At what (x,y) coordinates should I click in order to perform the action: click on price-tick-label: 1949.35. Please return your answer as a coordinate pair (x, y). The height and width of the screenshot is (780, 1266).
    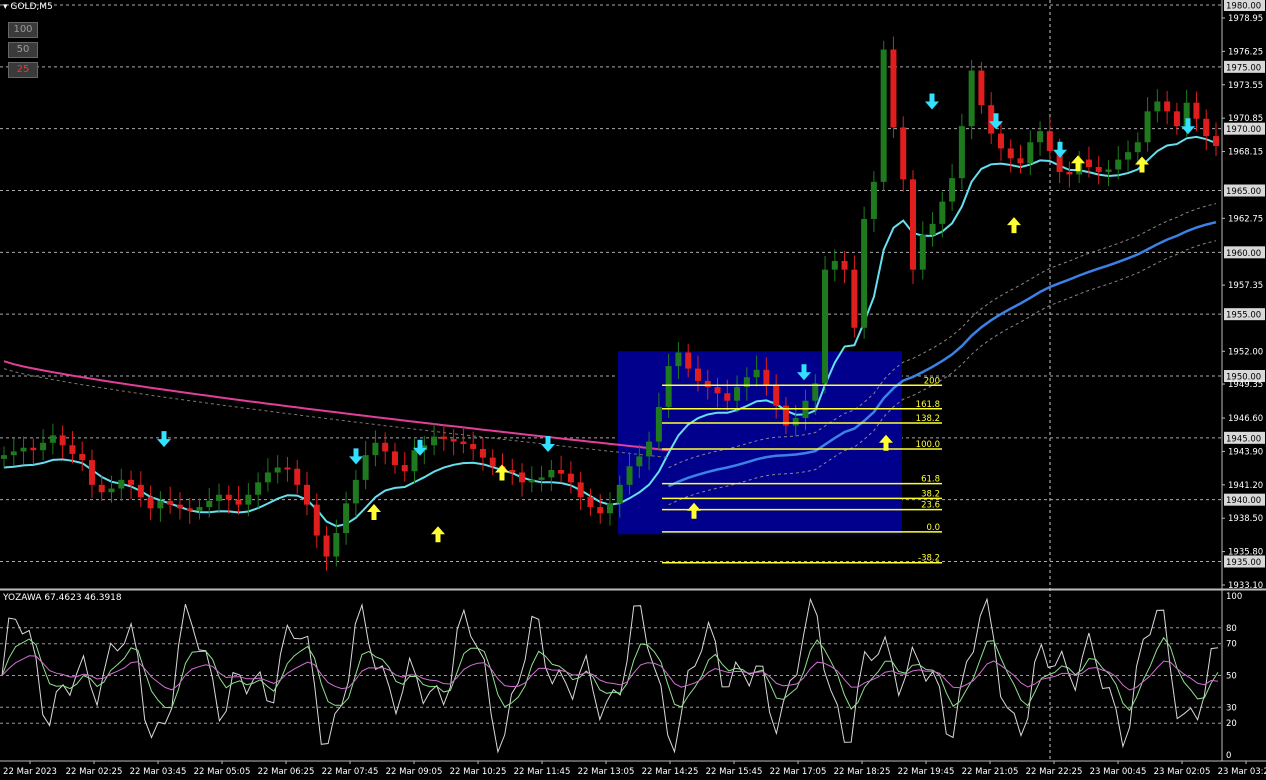
    Looking at the image, I should click on (1245, 385).